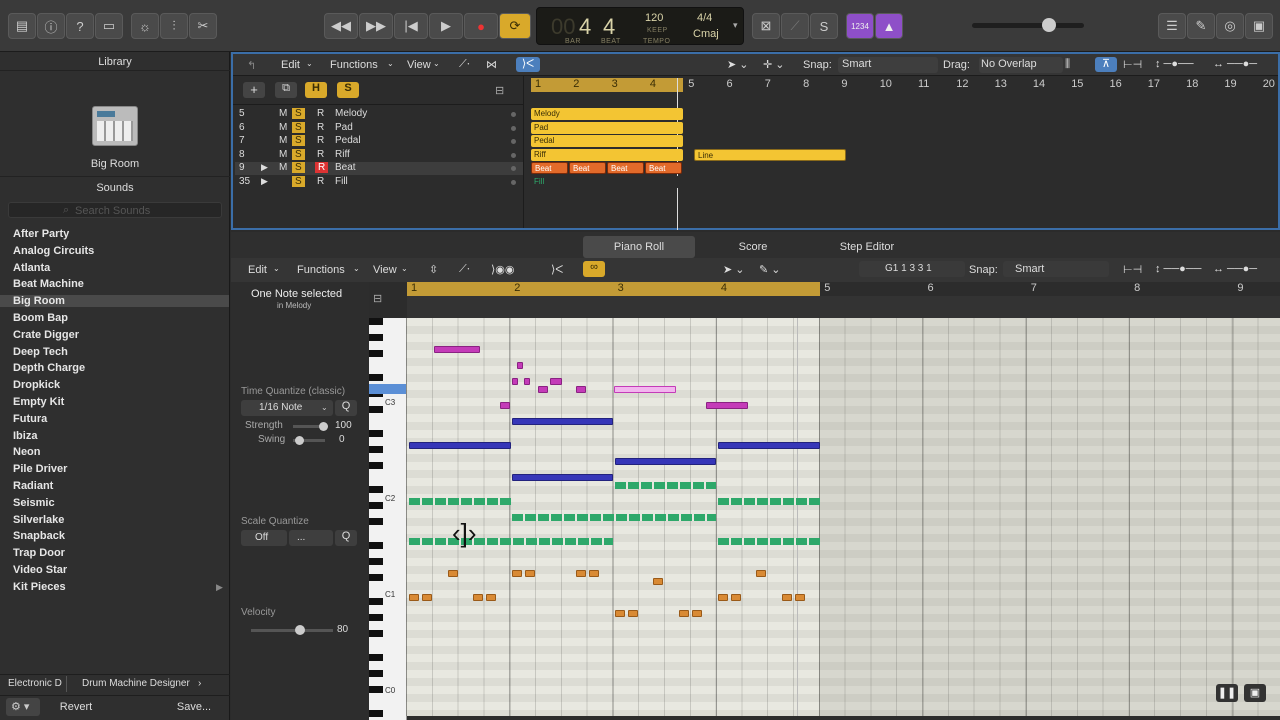  Describe the element at coordinates (48, 284) in the screenshot. I see `sound-list-item: Beat Machine` at that location.